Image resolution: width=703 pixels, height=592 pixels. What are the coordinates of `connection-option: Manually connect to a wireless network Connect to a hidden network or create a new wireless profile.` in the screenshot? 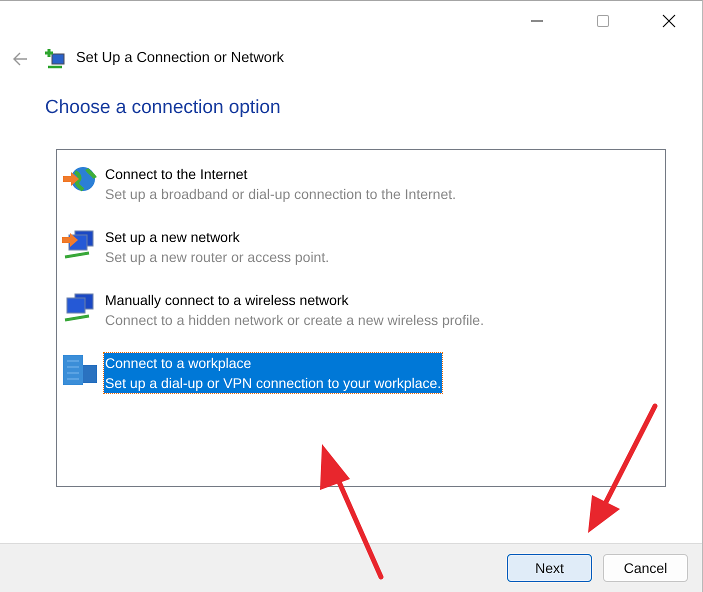 It's located at (294, 310).